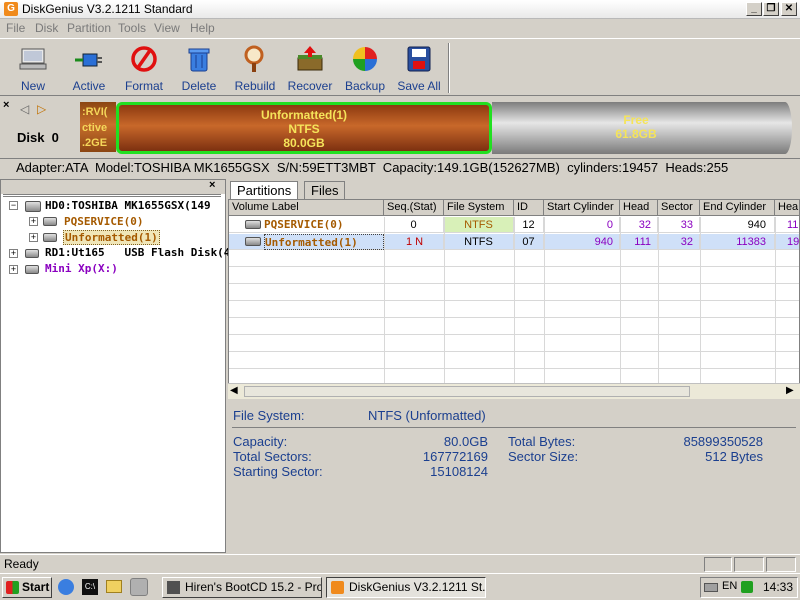 The width and height of the screenshot is (800, 600). I want to click on restore-button: ❐, so click(771, 9).